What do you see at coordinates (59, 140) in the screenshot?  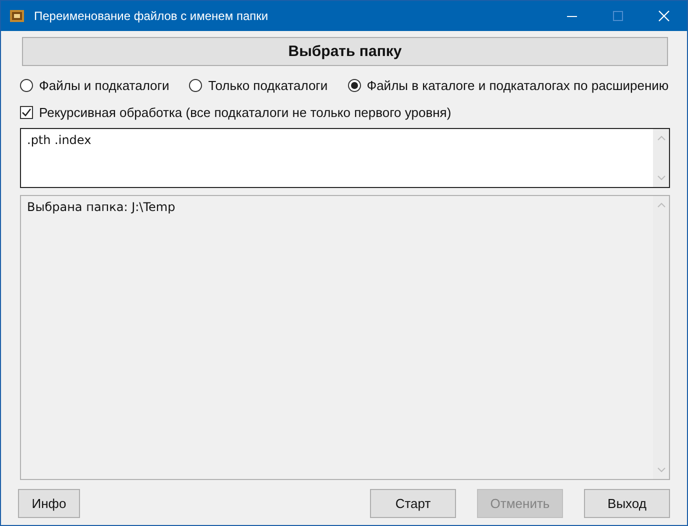 I see `extensions-text: .pth .index` at bounding box center [59, 140].